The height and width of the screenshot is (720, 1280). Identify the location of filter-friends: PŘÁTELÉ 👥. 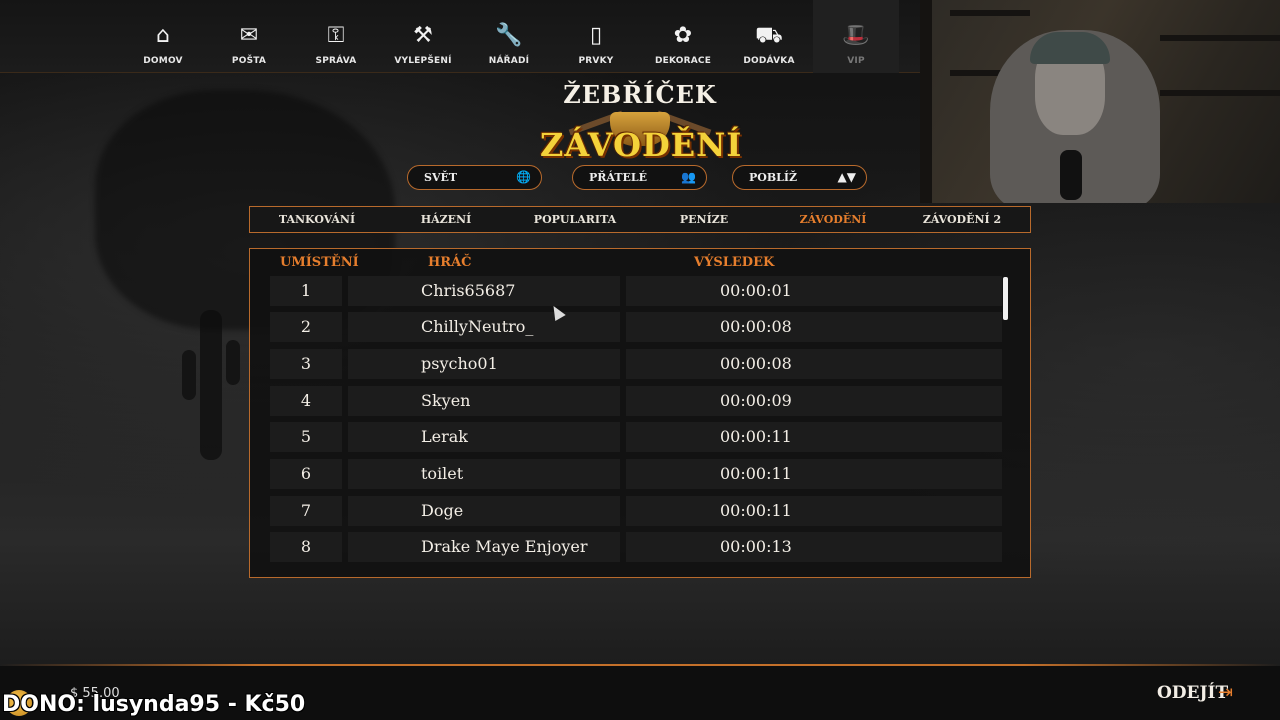
(639, 177).